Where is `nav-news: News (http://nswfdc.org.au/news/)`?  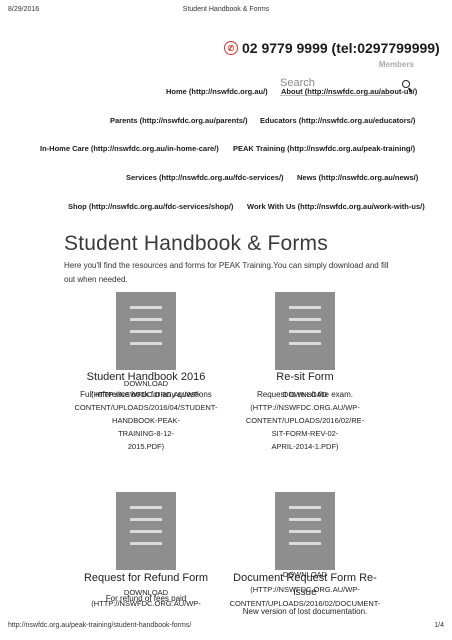
nav-news: News (http://nswfdc.org.au/news/) is located at coordinates (357, 177).